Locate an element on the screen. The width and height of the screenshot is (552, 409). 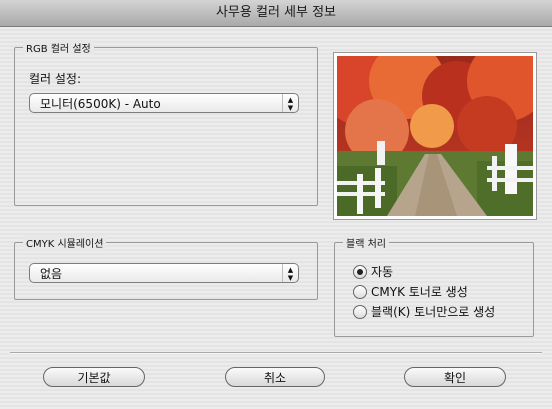
window-title: 사무용 컬러 세부 정보 is located at coordinates (276, 12).